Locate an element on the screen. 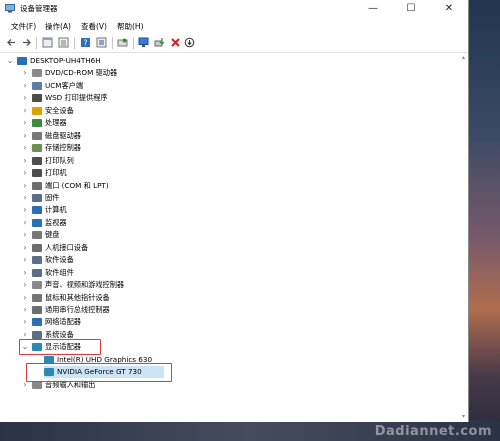 The height and width of the screenshot is (441, 500). sound-icon is located at coordinates (37, 285).